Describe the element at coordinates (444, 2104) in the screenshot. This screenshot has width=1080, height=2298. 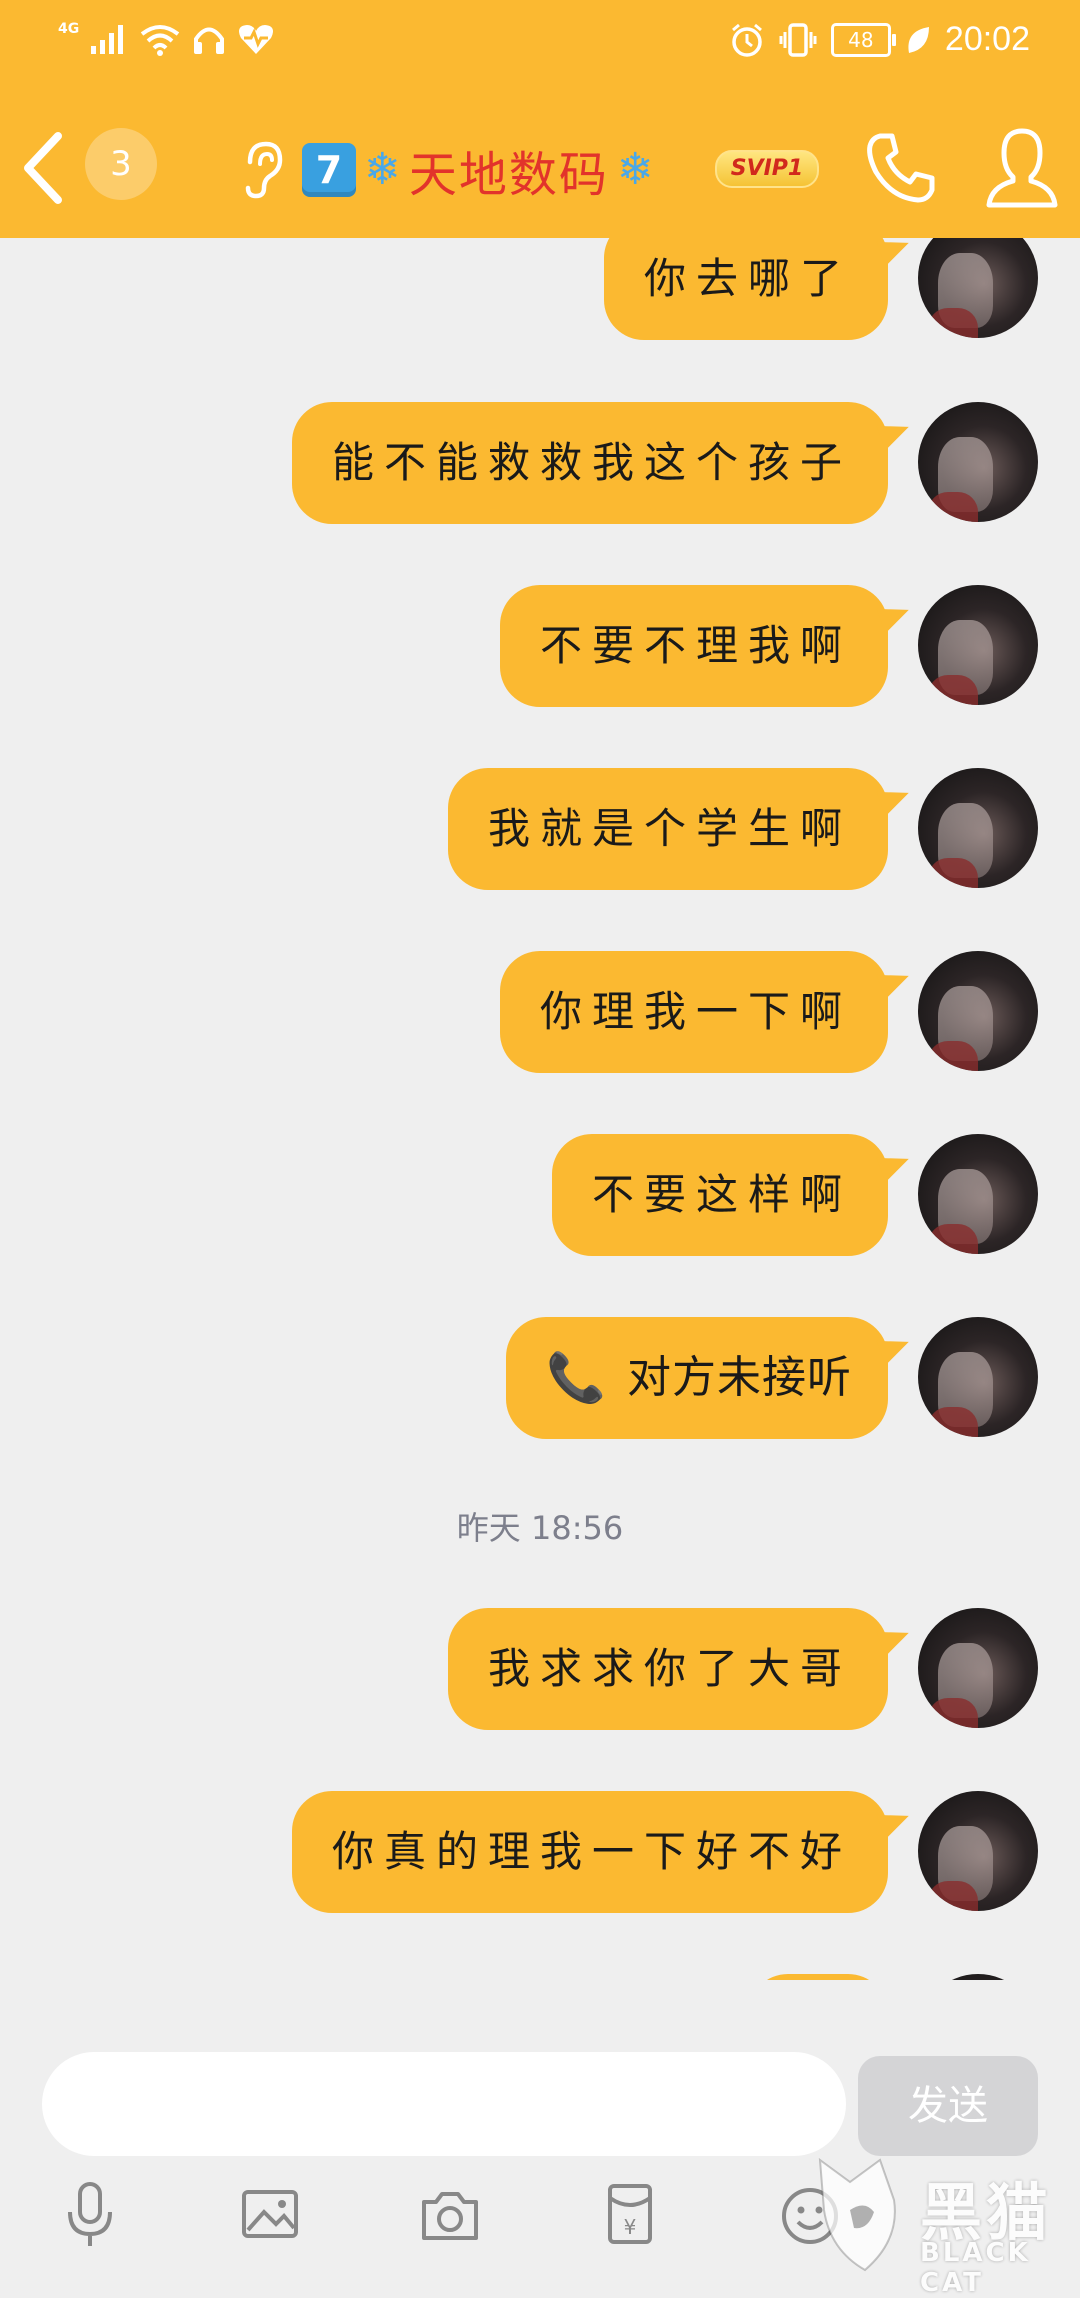
I see `message-input` at that location.